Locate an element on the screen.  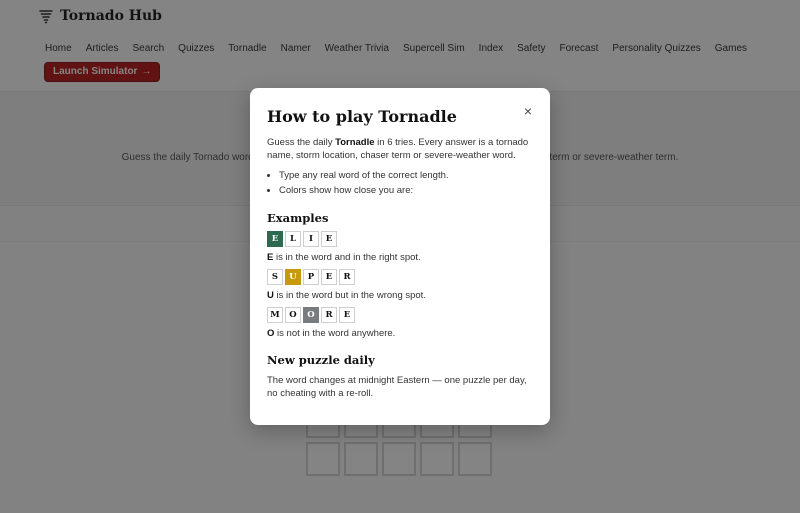
example-tile-absent: O is located at coordinates (311, 315).